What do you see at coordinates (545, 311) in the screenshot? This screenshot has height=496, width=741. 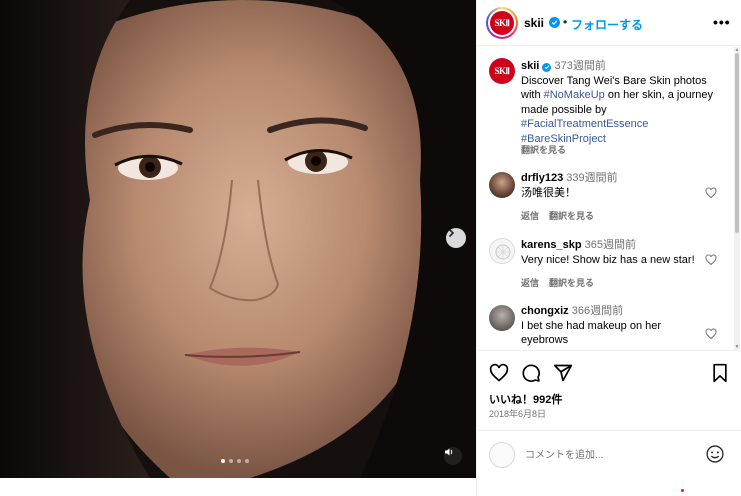 I see `comment-username: chongxiz` at bounding box center [545, 311].